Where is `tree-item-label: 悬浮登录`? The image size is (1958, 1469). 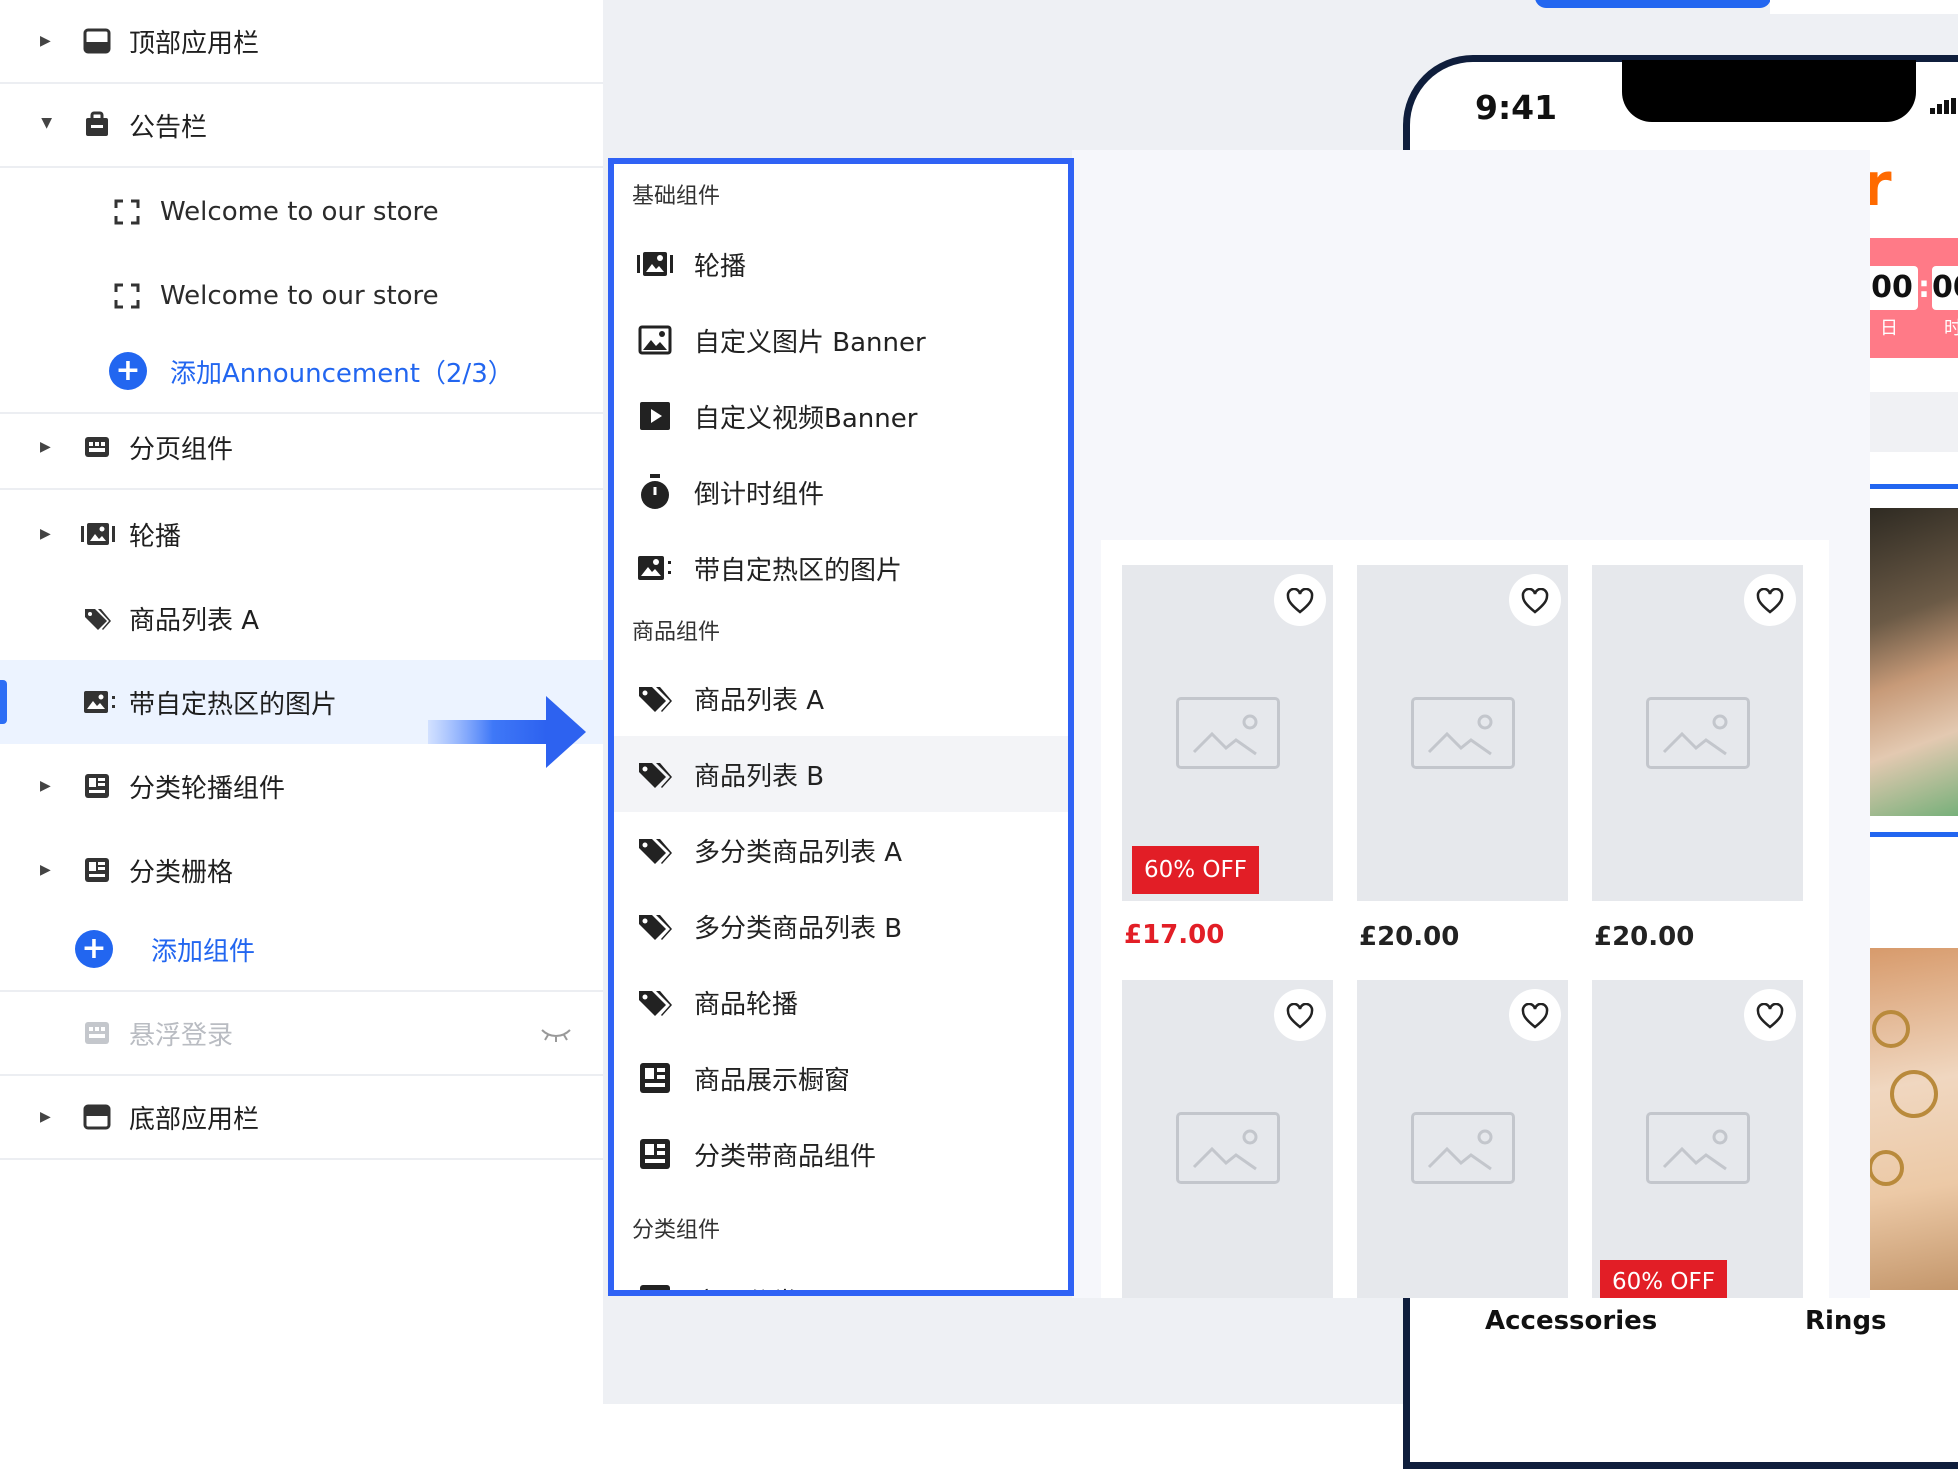 tree-item-label: 悬浮登录 is located at coordinates (181, 1035).